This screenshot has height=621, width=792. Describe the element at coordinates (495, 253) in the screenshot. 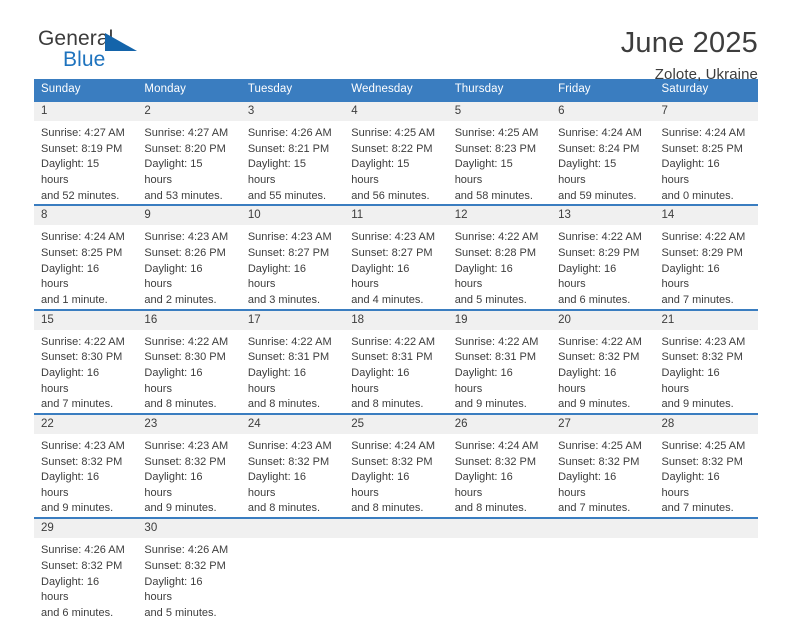

I see `sunset-text: Sunset: 8:28 PM` at that location.